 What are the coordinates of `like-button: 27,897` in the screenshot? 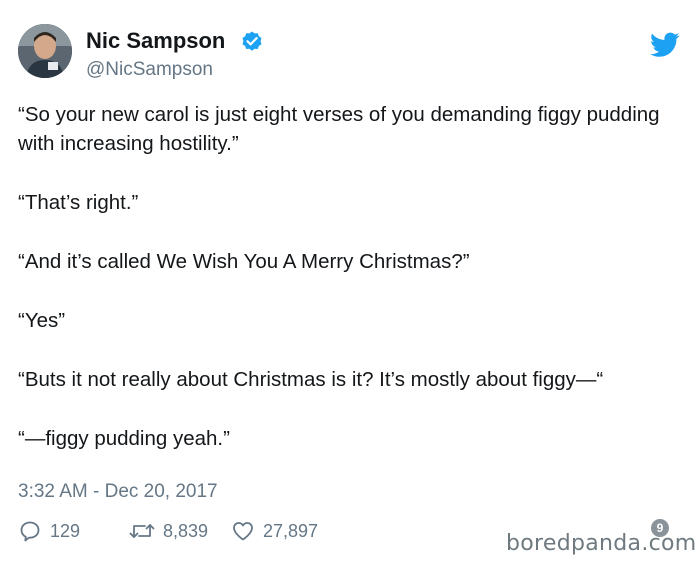 It's located at (274, 531).